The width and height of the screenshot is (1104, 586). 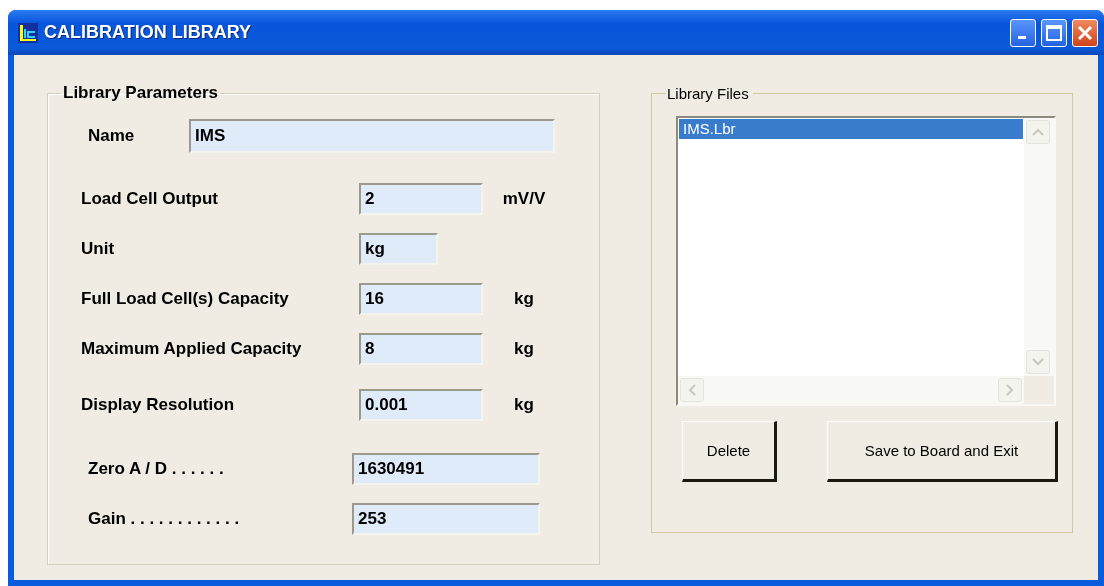 I want to click on field-label: Display Resolution, so click(x=158, y=405).